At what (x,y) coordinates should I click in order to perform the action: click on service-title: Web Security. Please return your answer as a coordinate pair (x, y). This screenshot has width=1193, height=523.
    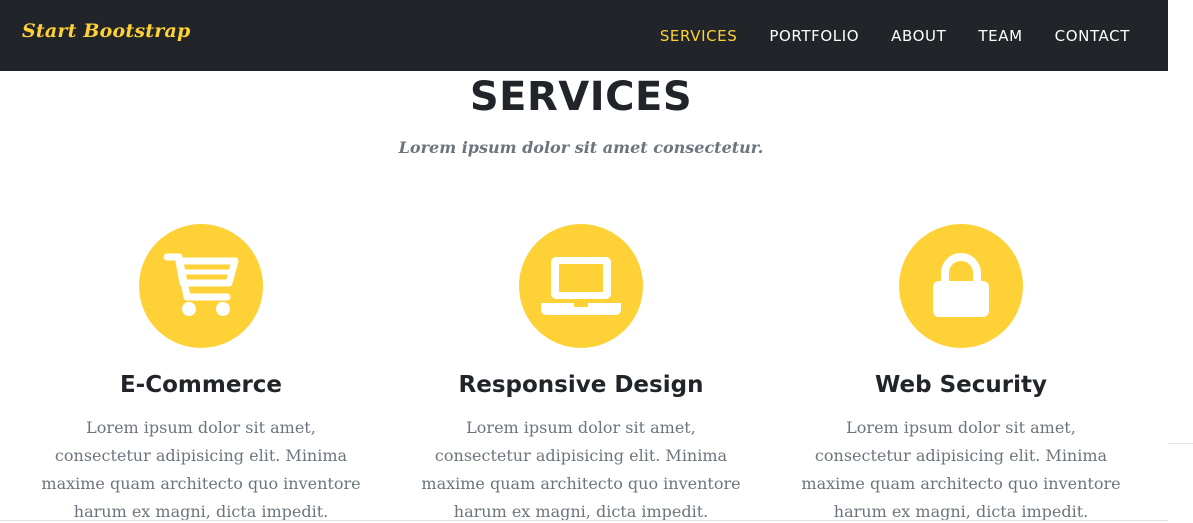
    Looking at the image, I should click on (960, 385).